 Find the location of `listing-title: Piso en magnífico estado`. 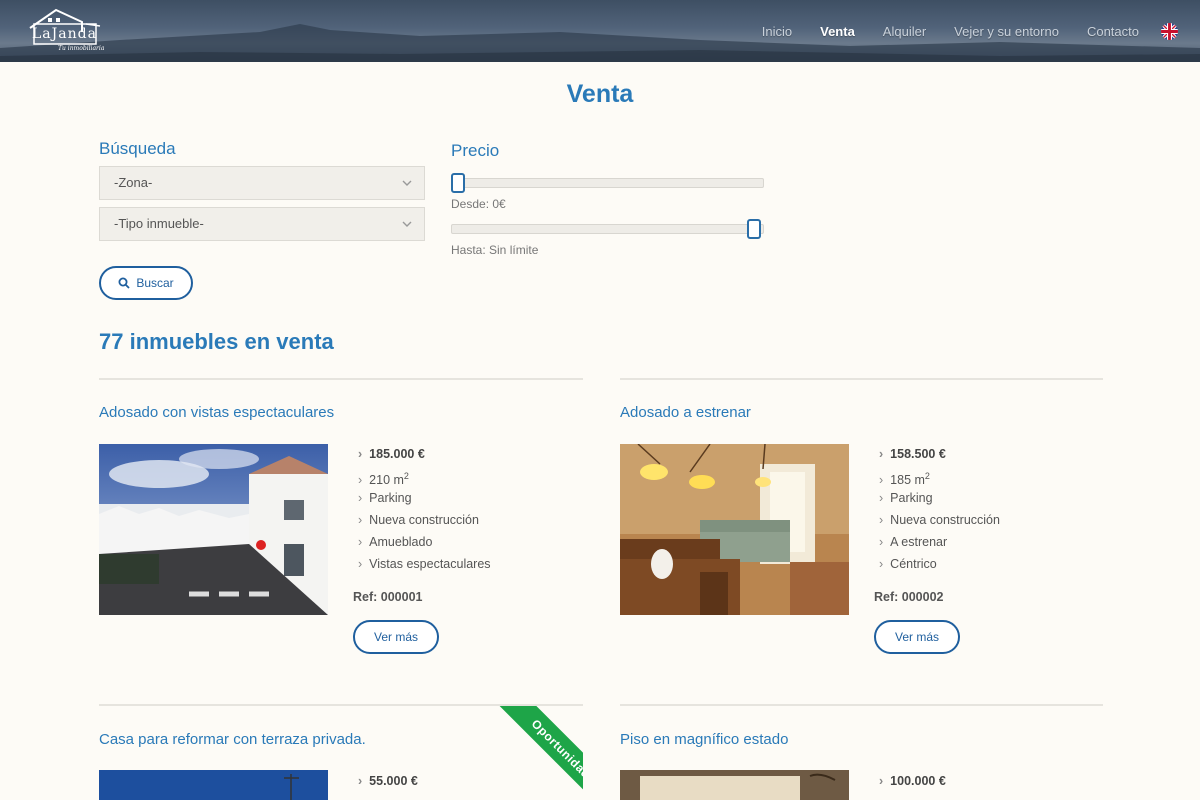

listing-title: Piso en magnífico estado is located at coordinates (704, 739).